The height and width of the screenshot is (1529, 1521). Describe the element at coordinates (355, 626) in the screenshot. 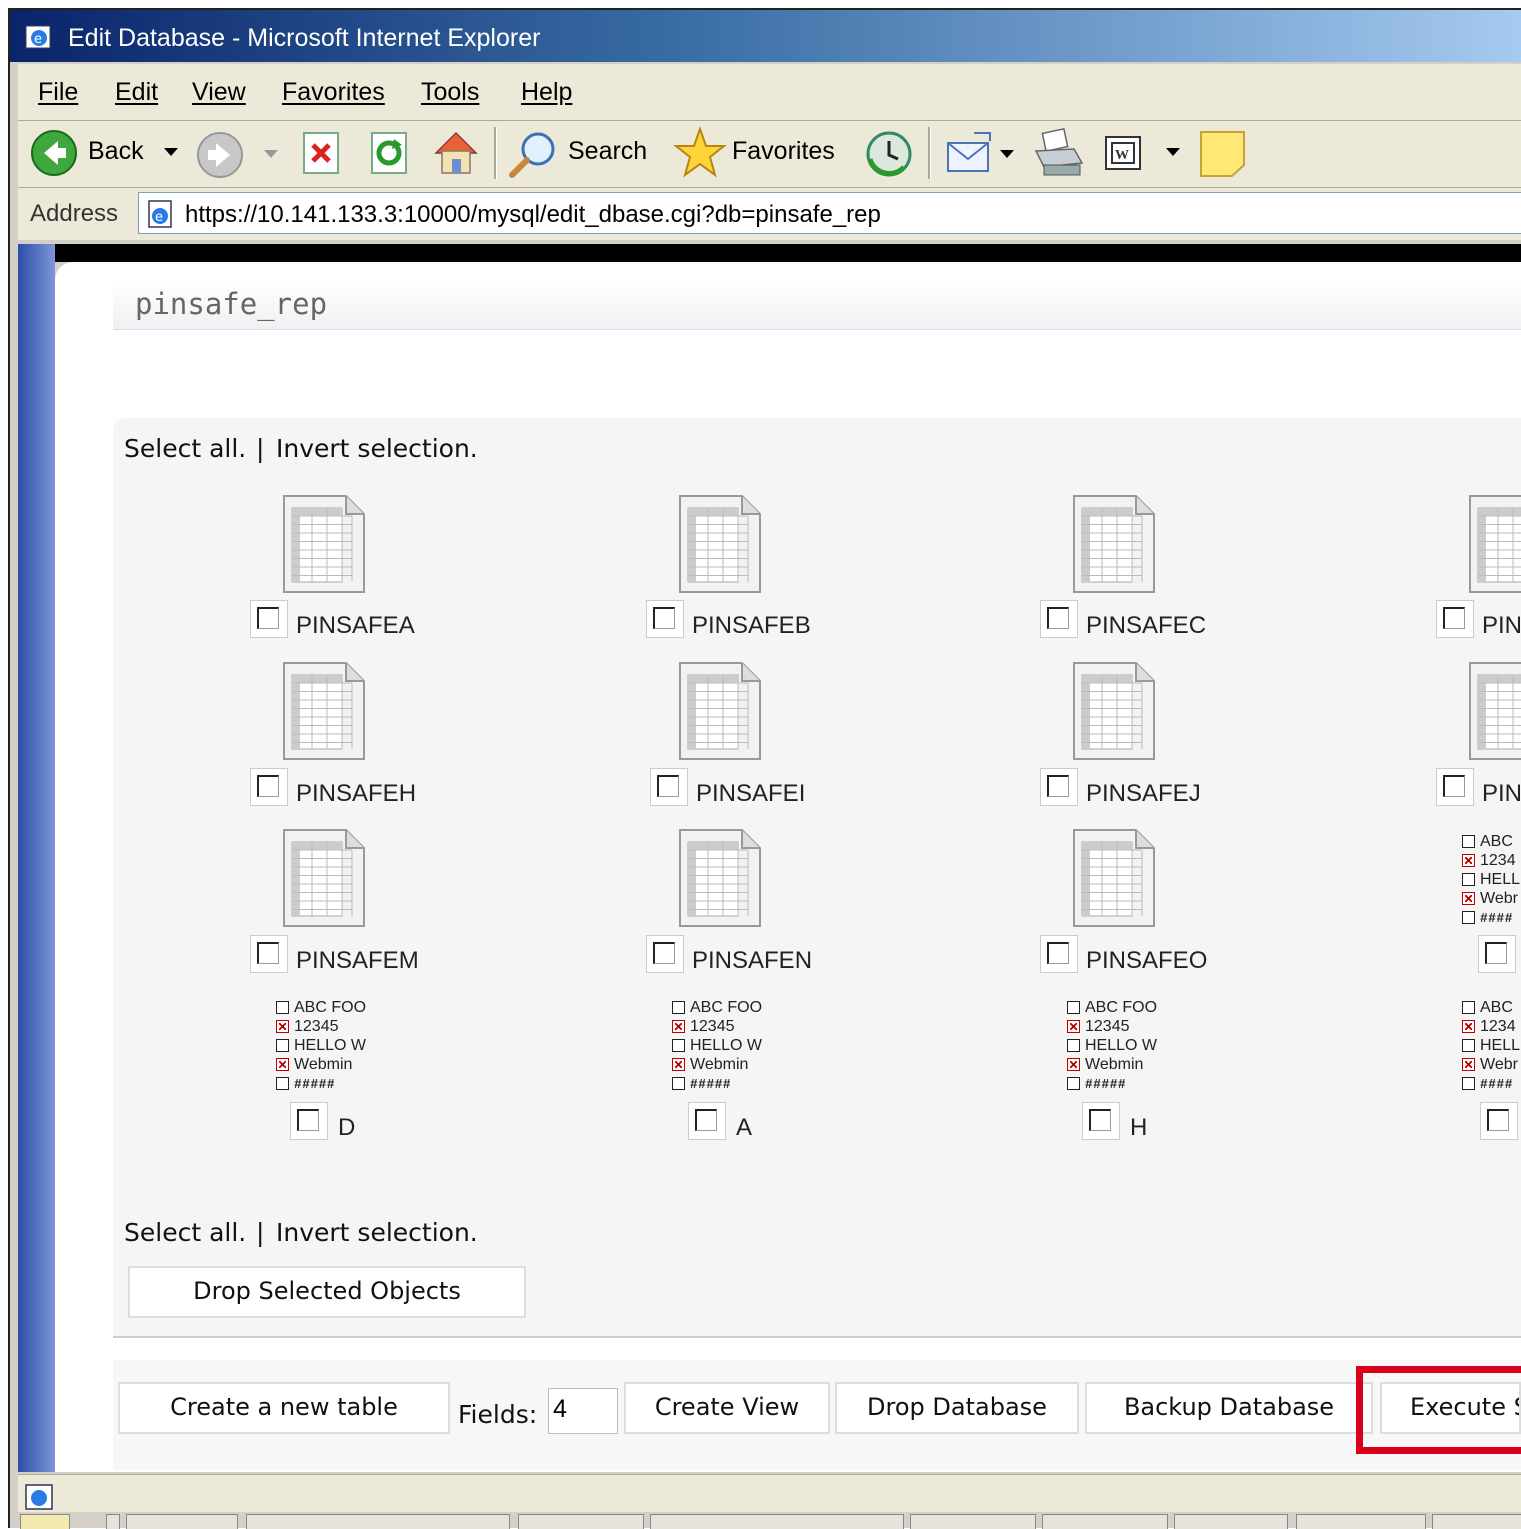

I see `table-name-link: PINSAFEA` at that location.